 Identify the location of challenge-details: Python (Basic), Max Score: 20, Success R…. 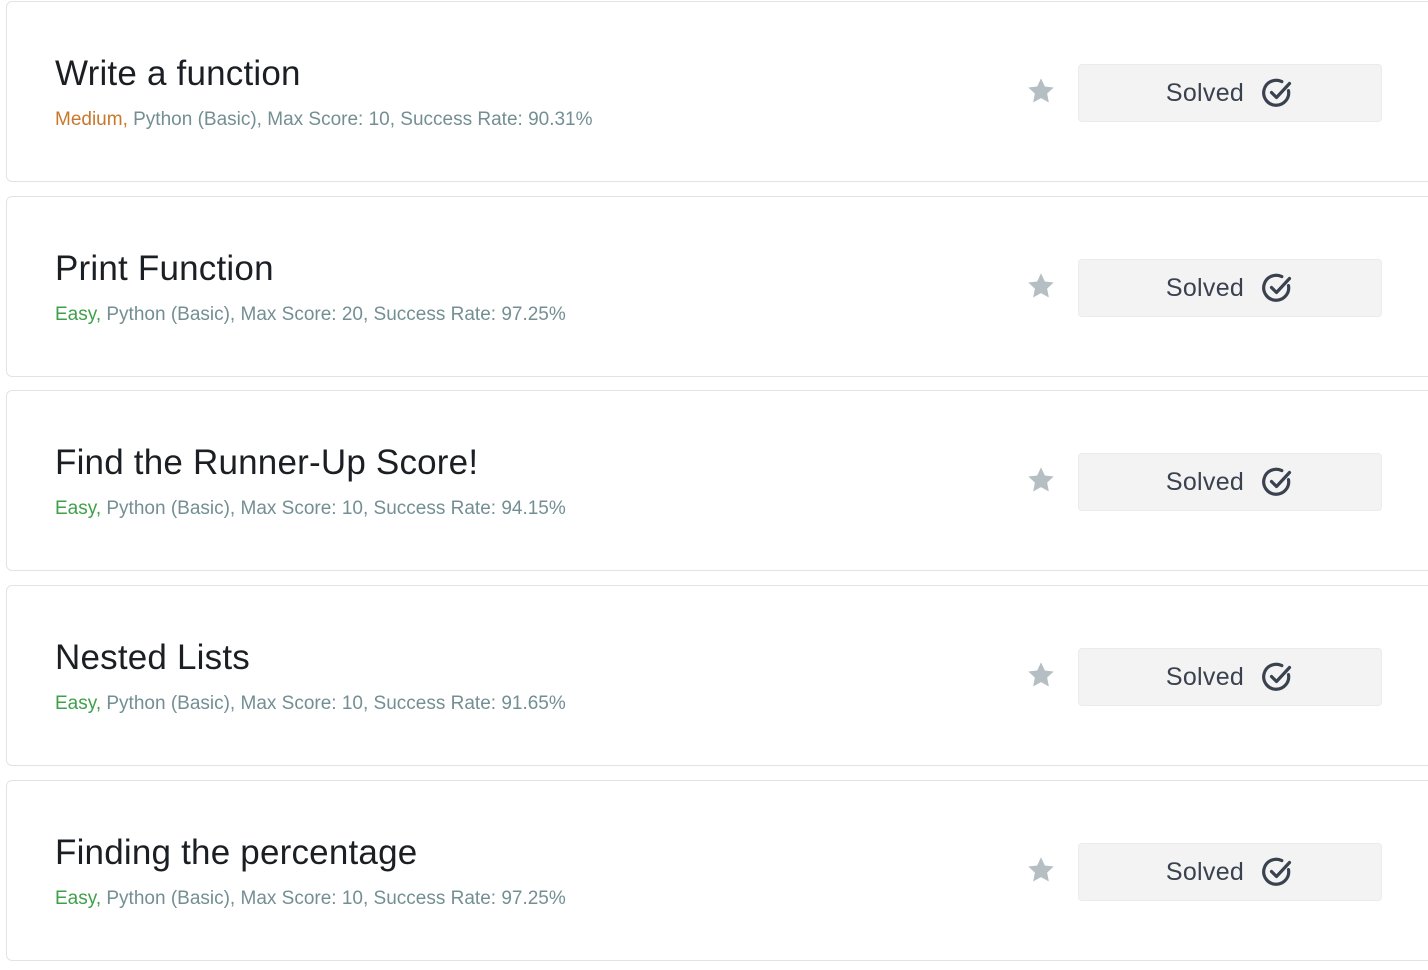
(333, 314).